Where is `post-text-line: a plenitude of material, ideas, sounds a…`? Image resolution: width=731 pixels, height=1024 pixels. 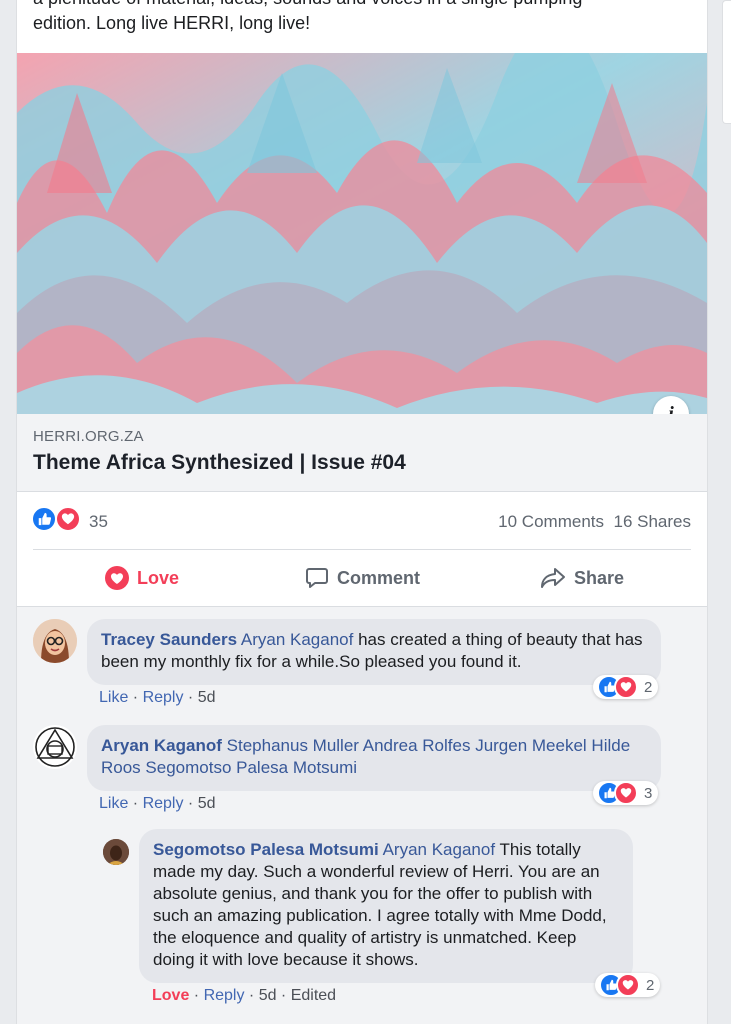
post-text-line: a plenitude of material, ideas, sounds a… is located at coordinates (358, 5).